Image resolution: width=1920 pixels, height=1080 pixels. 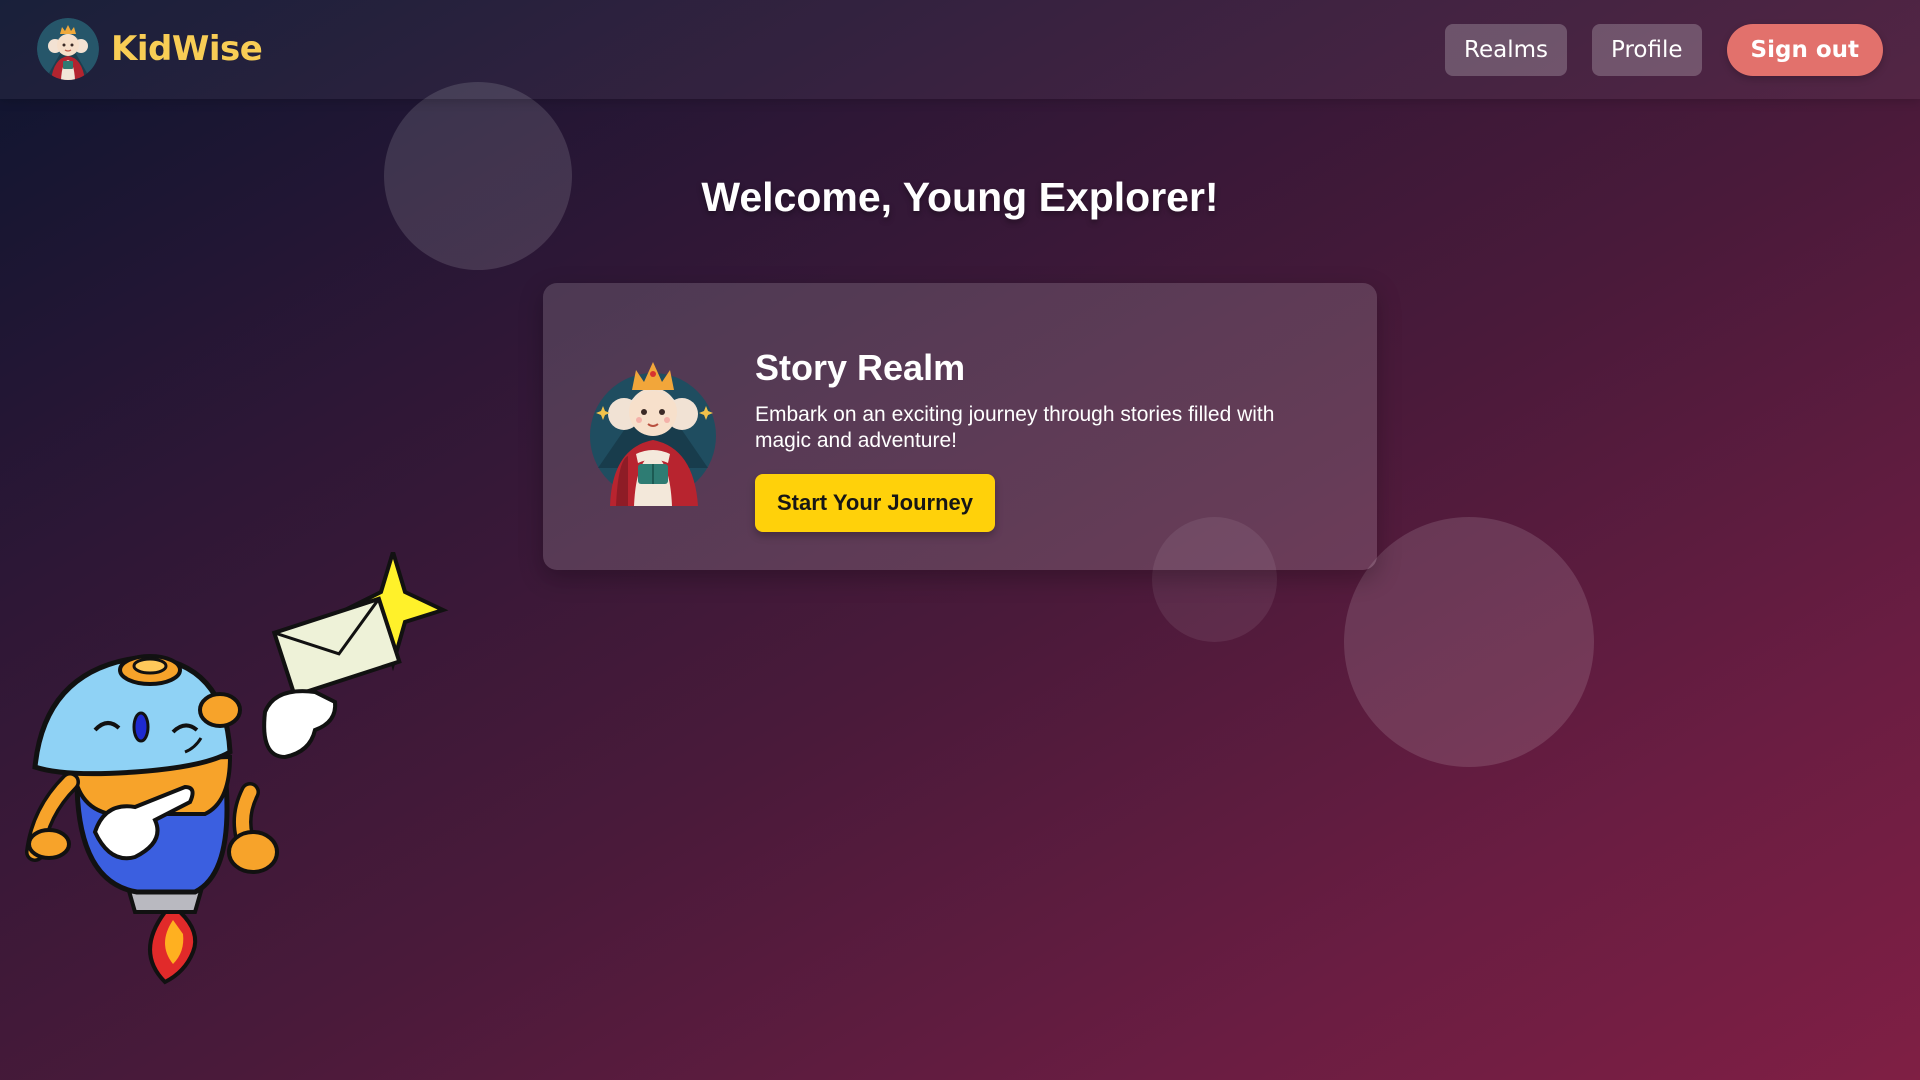 What do you see at coordinates (1506, 50) in the screenshot?
I see `nav-realms-button: Realms` at bounding box center [1506, 50].